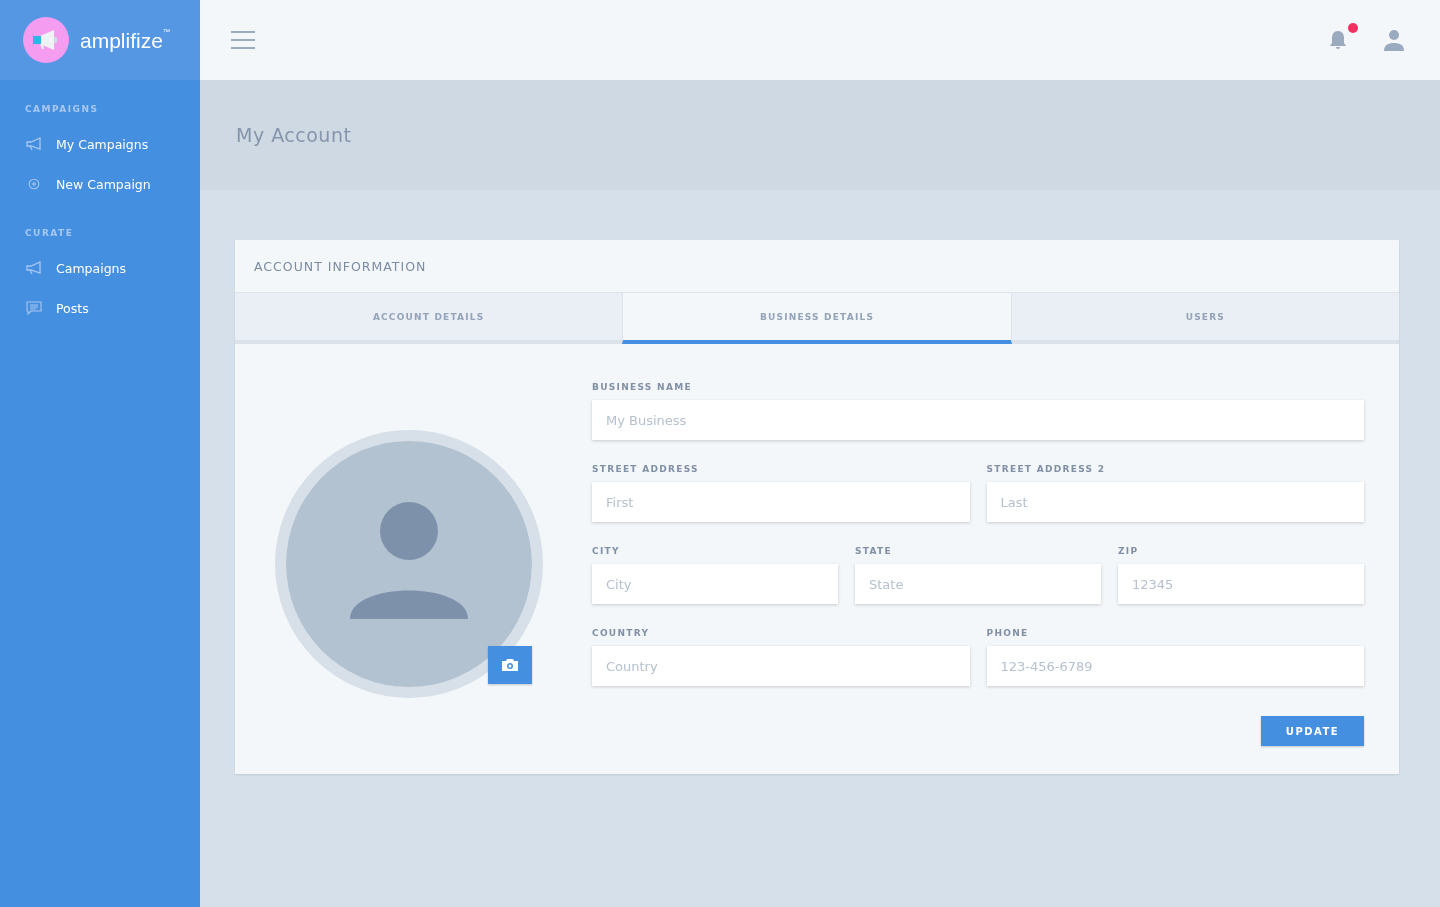  What do you see at coordinates (621, 633) in the screenshot?
I see `field-label: COUNTRY` at bounding box center [621, 633].